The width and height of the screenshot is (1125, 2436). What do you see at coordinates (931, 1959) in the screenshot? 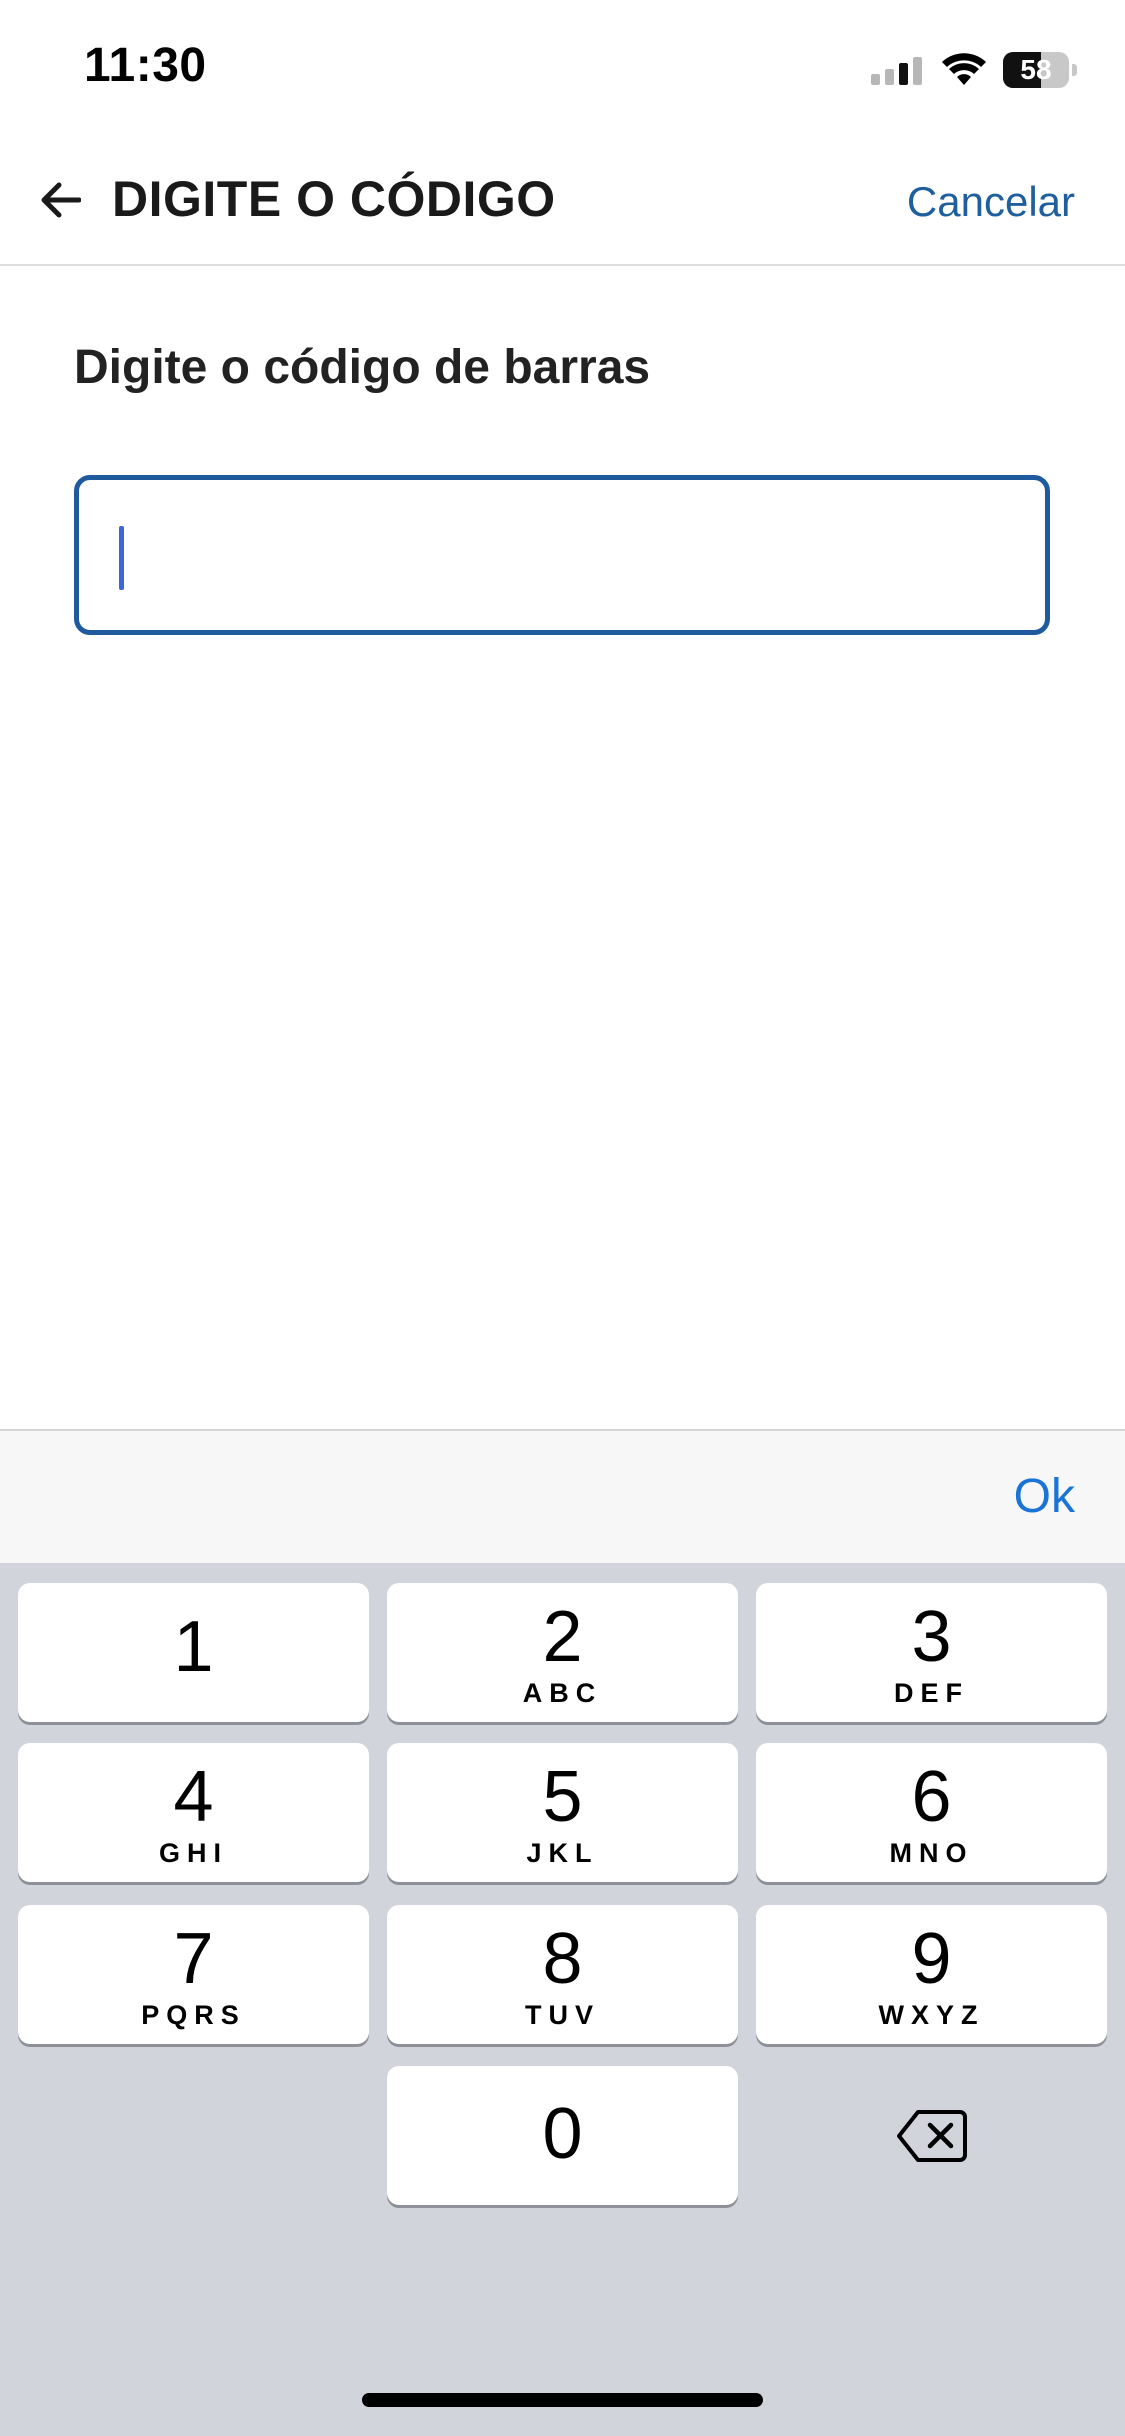
I see `key-digit: 9` at bounding box center [931, 1959].